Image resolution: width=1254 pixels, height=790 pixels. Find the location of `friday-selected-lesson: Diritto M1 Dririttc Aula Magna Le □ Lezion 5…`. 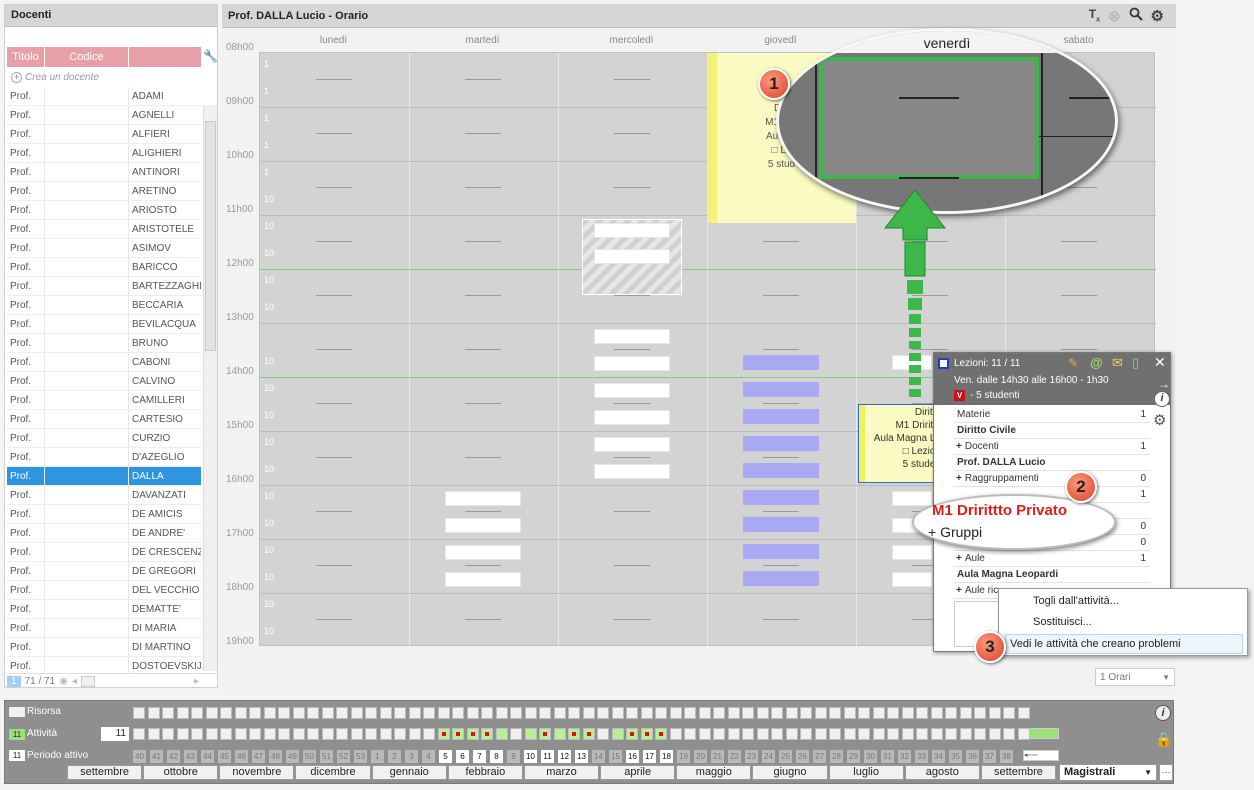

friday-selected-lesson: Diritto M1 Dririttc Aula Magna Le □ Lezion 5… is located at coordinates (899, 443).